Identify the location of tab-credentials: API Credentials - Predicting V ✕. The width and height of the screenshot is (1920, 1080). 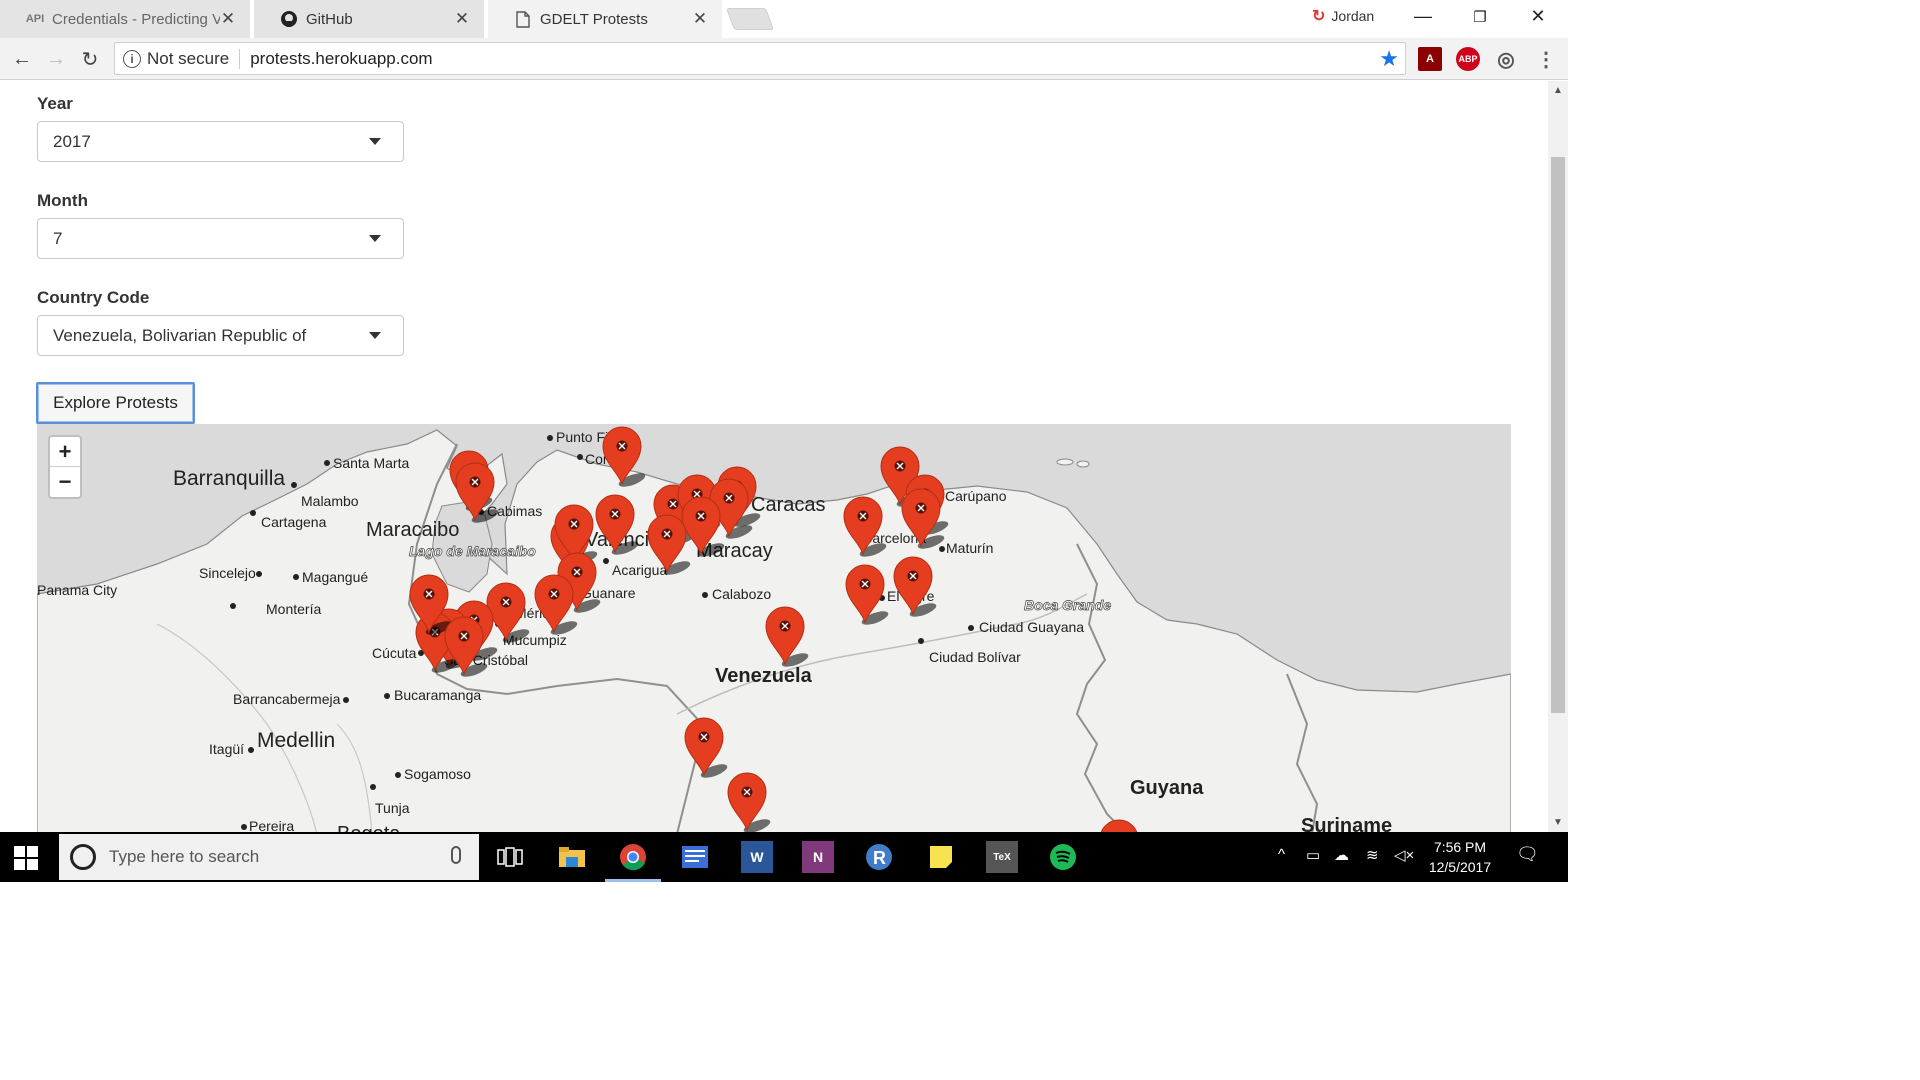
(125, 19).